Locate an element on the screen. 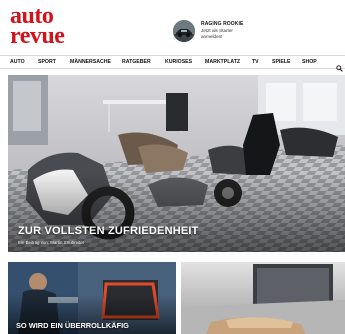 The height and width of the screenshot is (334, 345). search-icon is located at coordinates (339, 65).